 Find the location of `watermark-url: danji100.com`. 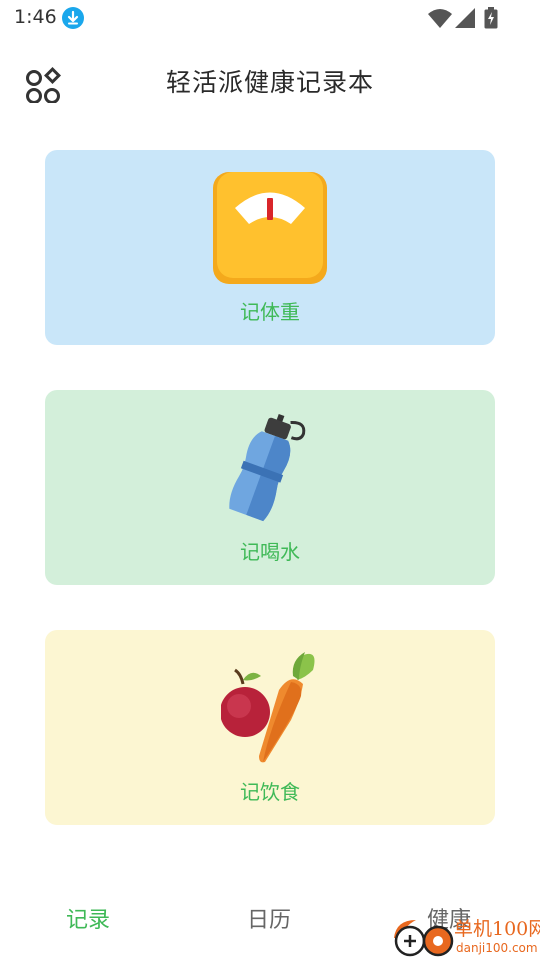

watermark-url: danji100.com is located at coordinates (497, 948).